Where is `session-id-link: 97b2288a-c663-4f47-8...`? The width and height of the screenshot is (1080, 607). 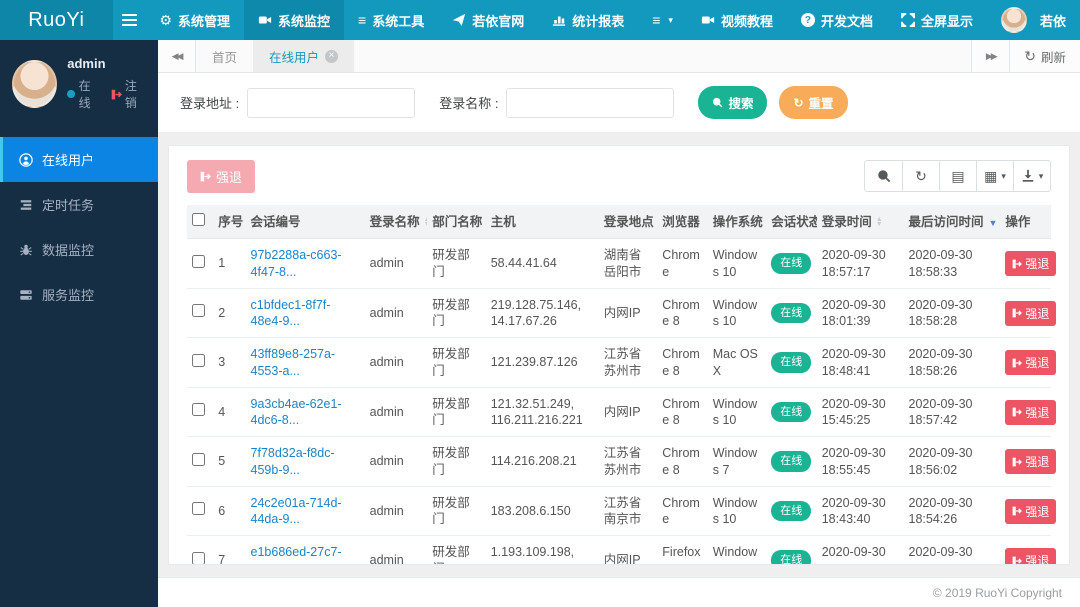 session-id-link: 97b2288a-c663-4f47-8... is located at coordinates (305, 263).